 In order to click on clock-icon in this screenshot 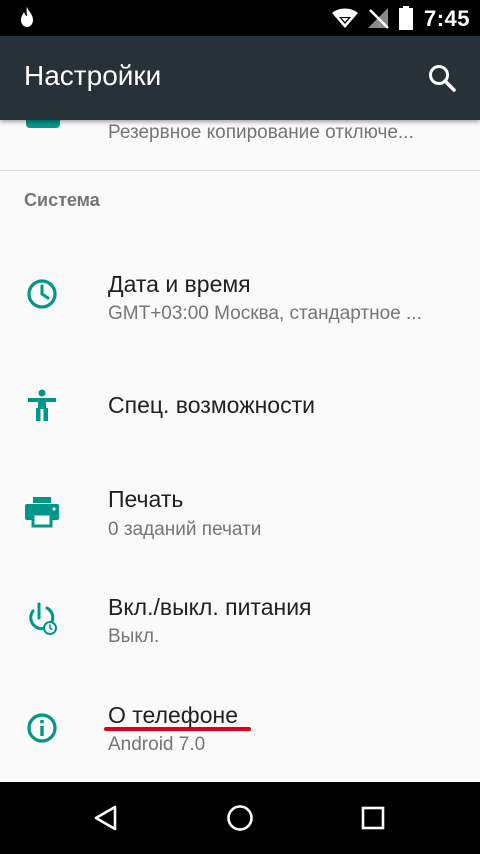, I will do `click(42, 294)`.